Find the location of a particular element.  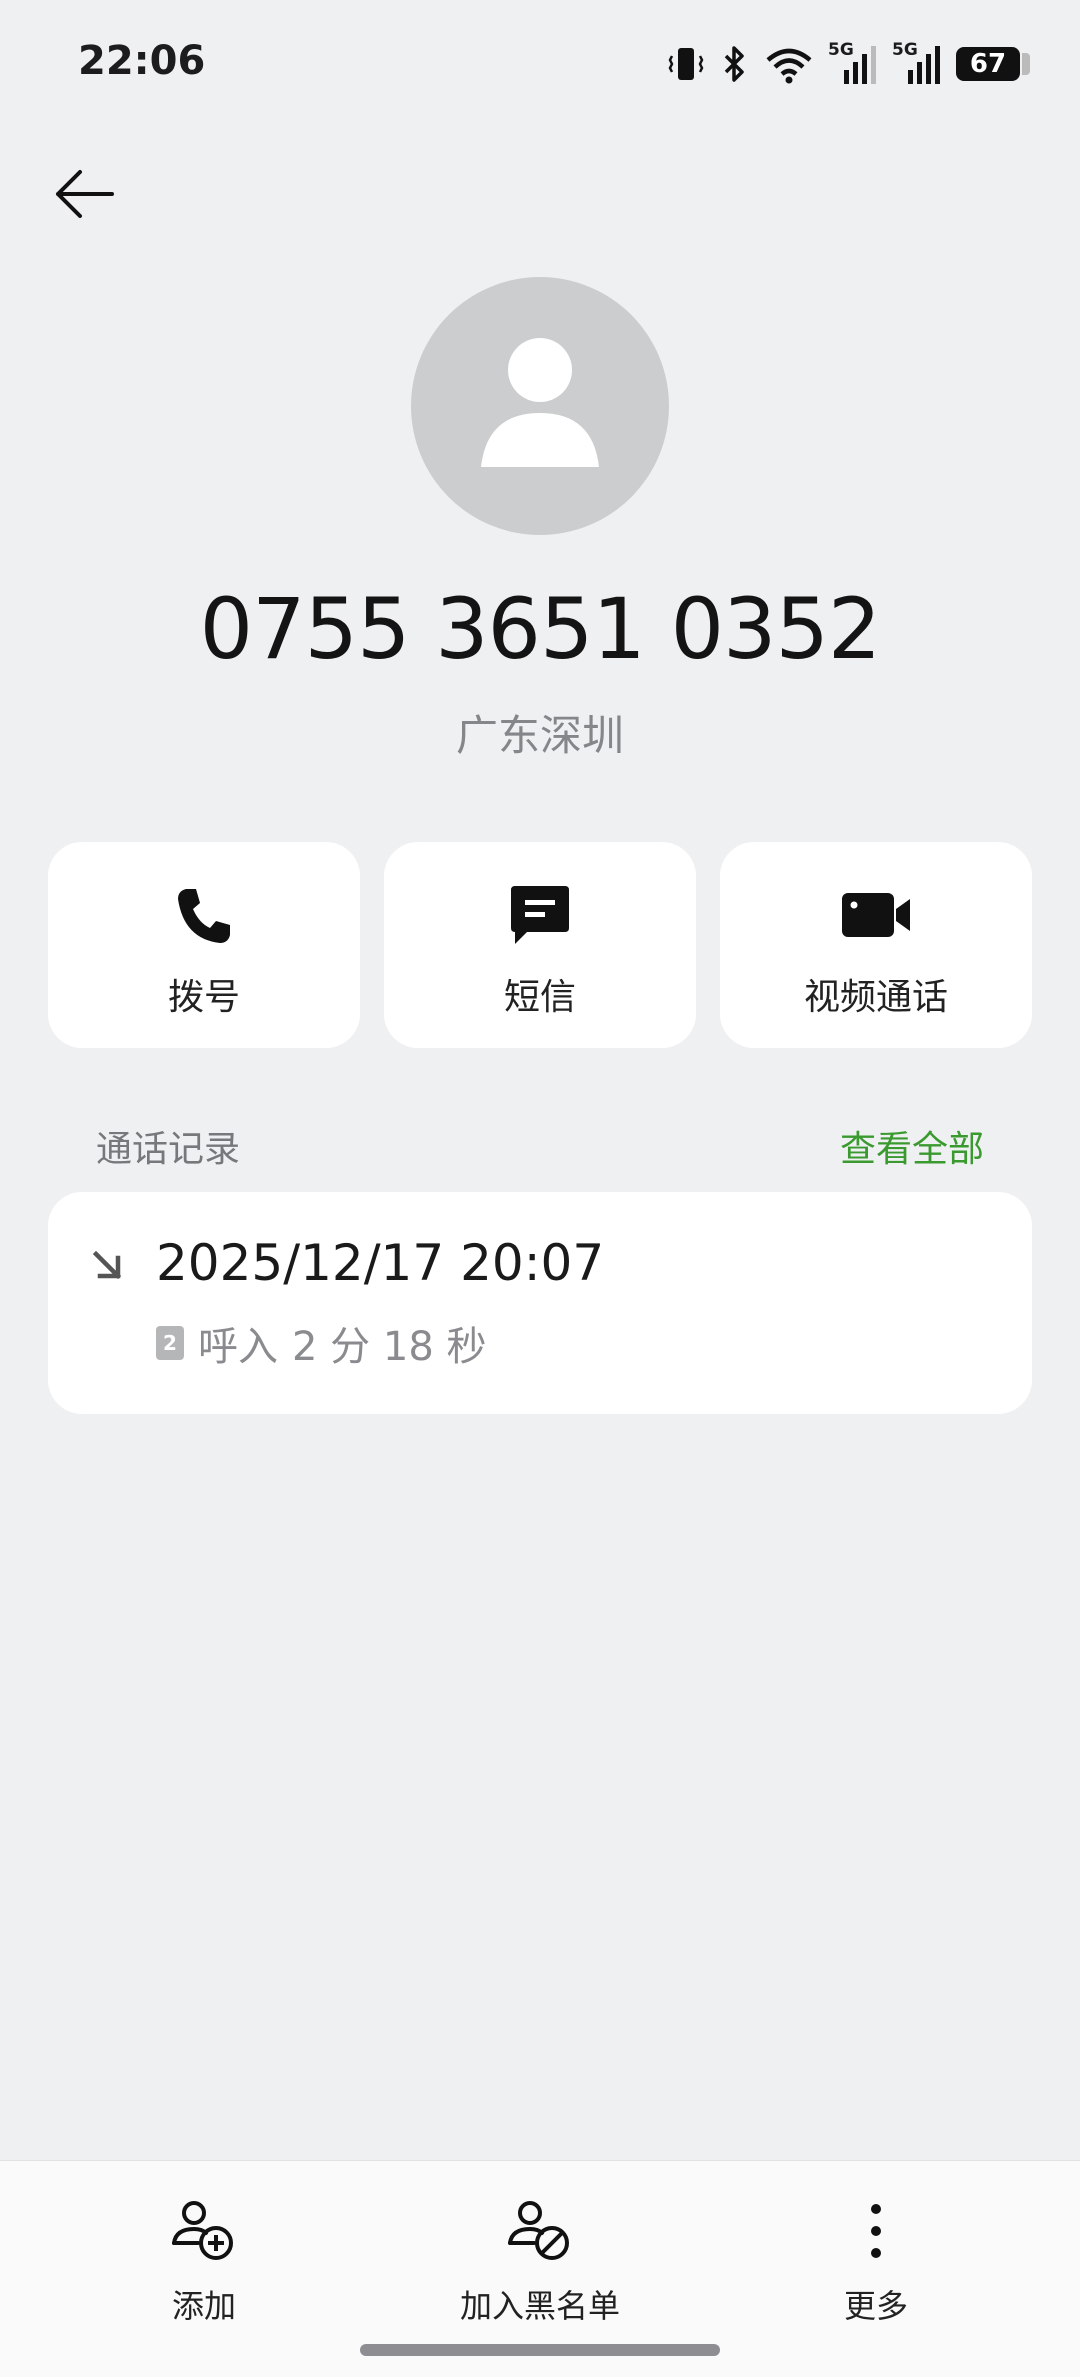

wifi-icon is located at coordinates (789, 64).